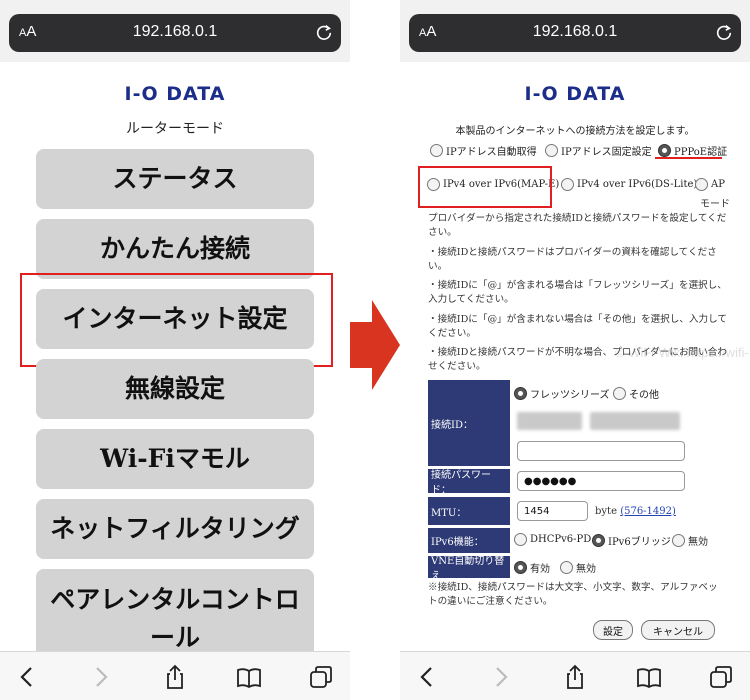  What do you see at coordinates (175, 179) in the screenshot?
I see `menu-status-button: ステータス` at bounding box center [175, 179].